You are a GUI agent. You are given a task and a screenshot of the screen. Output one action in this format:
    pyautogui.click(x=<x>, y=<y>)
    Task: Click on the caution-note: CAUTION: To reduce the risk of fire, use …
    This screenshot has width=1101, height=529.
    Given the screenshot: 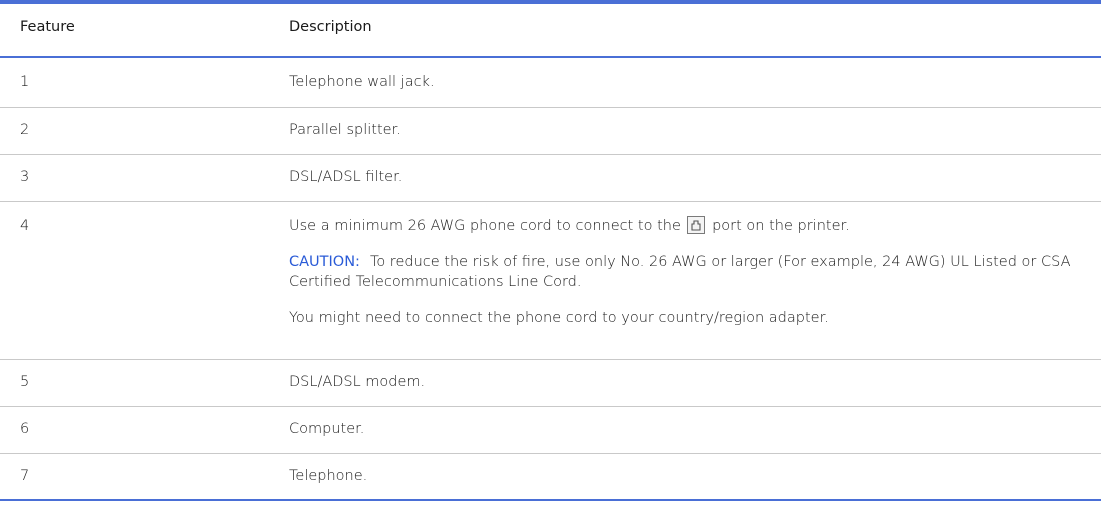 What is the action you would take?
    pyautogui.click(x=680, y=272)
    